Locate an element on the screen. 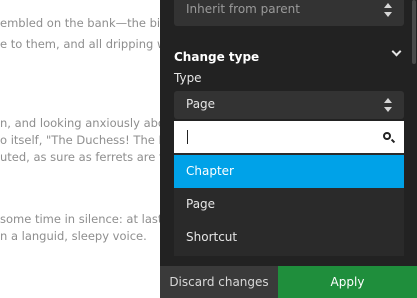  section-title: Change type is located at coordinates (217, 57).